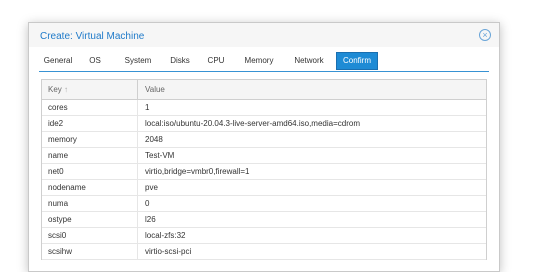  What do you see at coordinates (151, 187) in the screenshot?
I see `row-value: pve` at bounding box center [151, 187].